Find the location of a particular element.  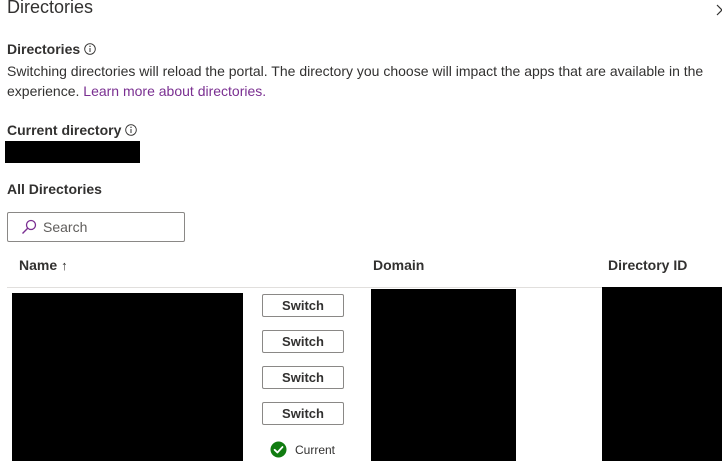

column-header-directory-id: Directory ID is located at coordinates (647, 265).